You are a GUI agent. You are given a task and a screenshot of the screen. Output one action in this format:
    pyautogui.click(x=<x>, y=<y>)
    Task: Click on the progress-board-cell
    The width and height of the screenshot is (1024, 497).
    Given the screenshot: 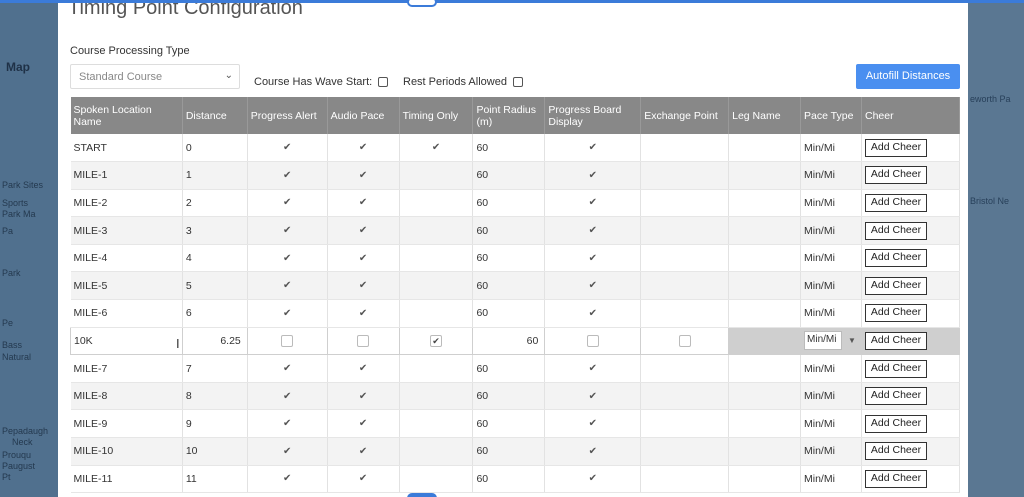 What is the action you would take?
    pyautogui.click(x=593, y=341)
    